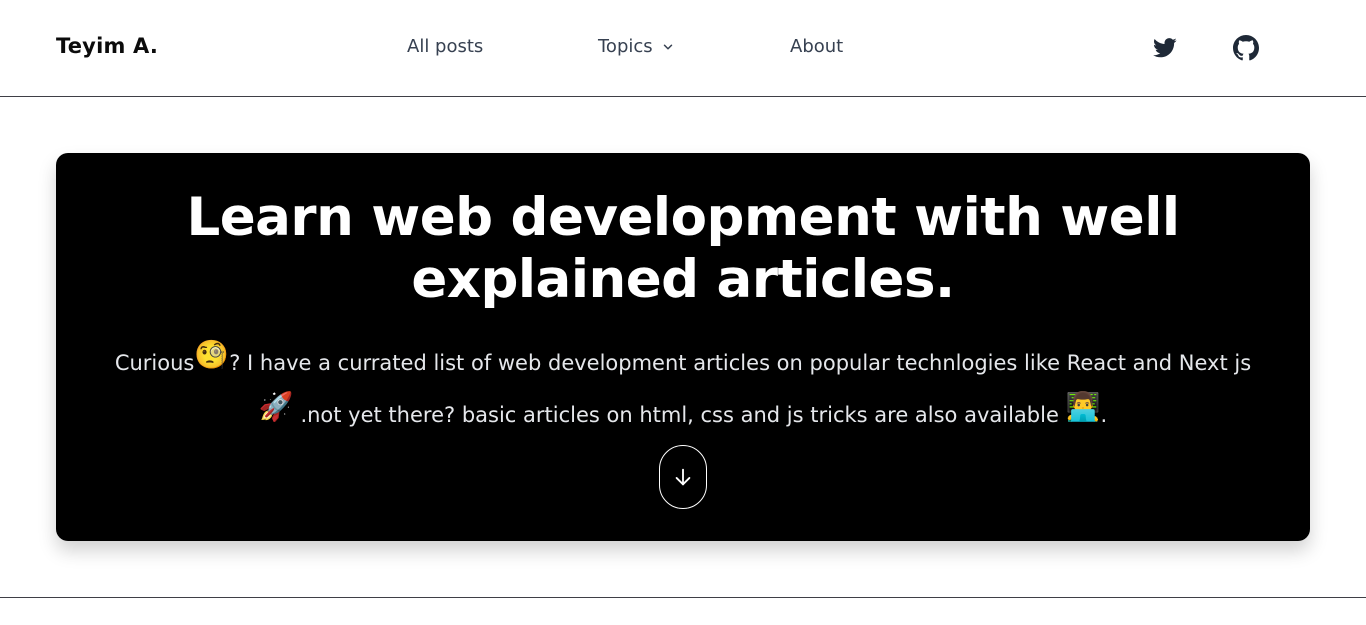 The height and width of the screenshot is (625, 1366). Describe the element at coordinates (154, 363) in the screenshot. I see `hero-text-1: Curious` at that location.